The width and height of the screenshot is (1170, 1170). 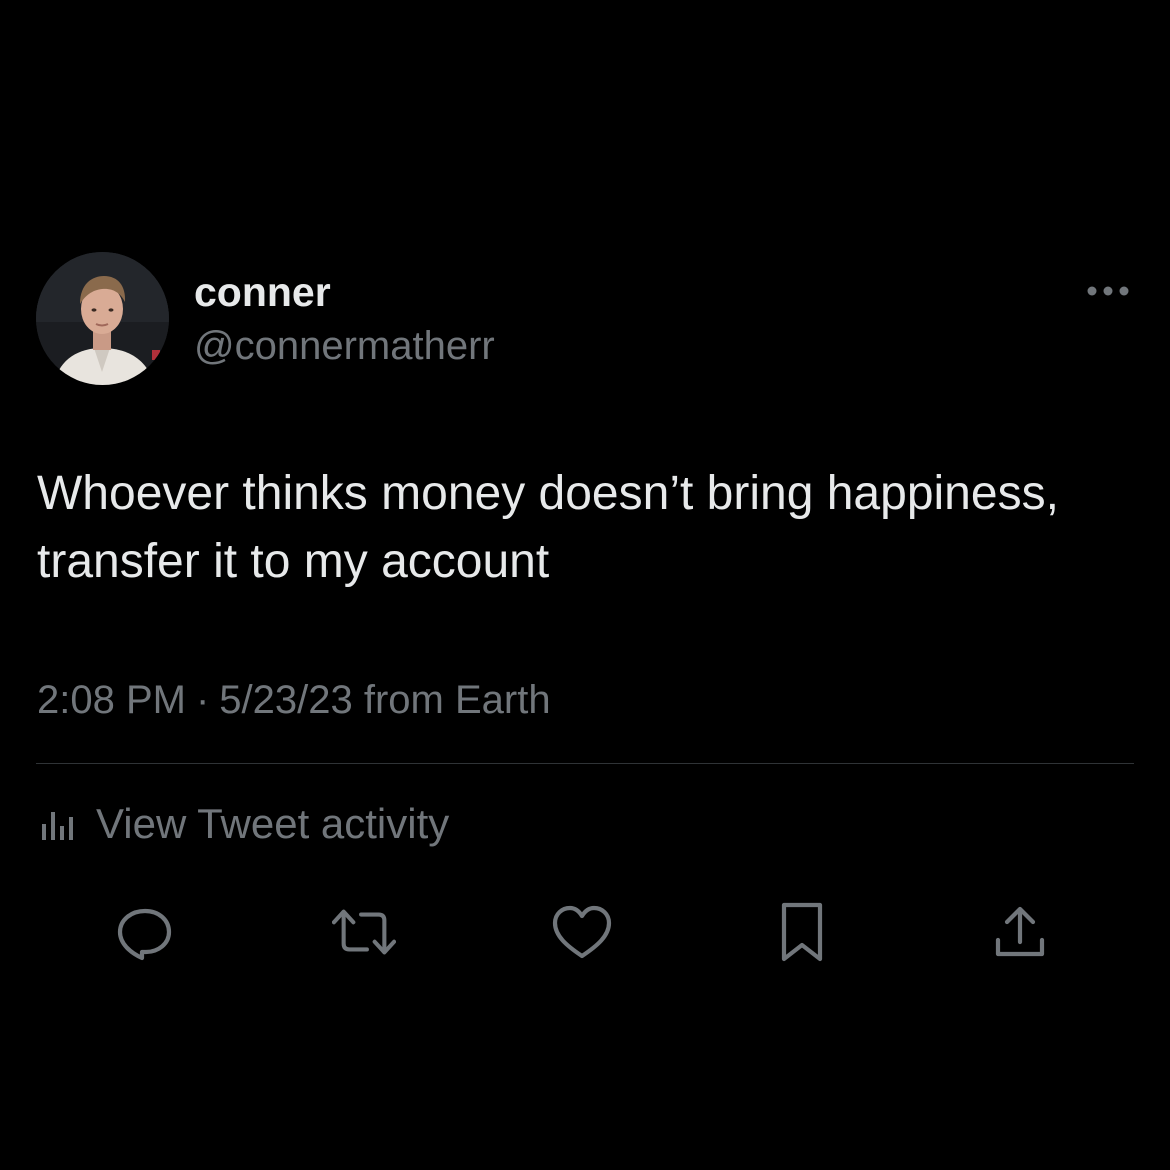 I want to click on tweet-time: 2:08 PM, so click(x=111, y=700).